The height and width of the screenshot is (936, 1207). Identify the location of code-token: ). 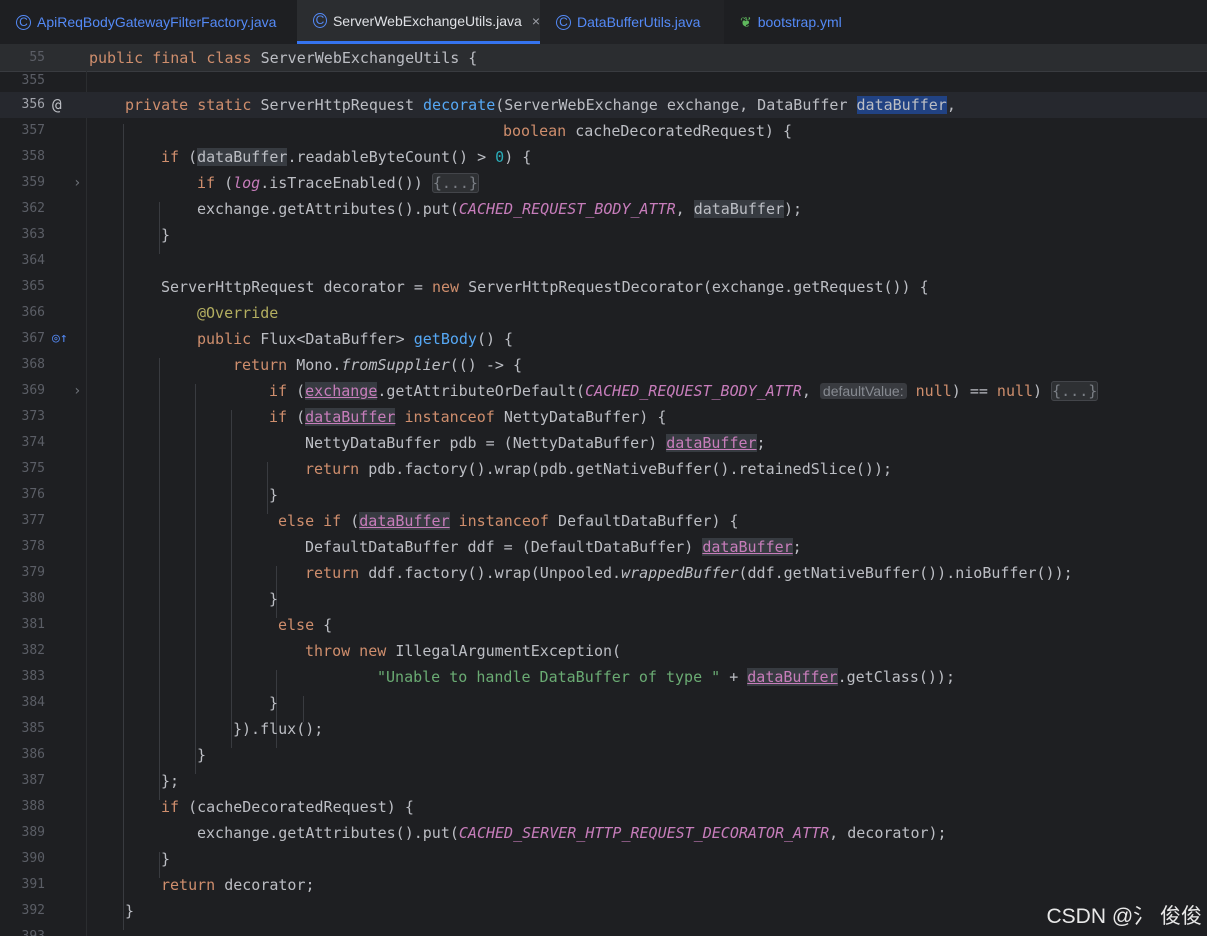
(1042, 391).